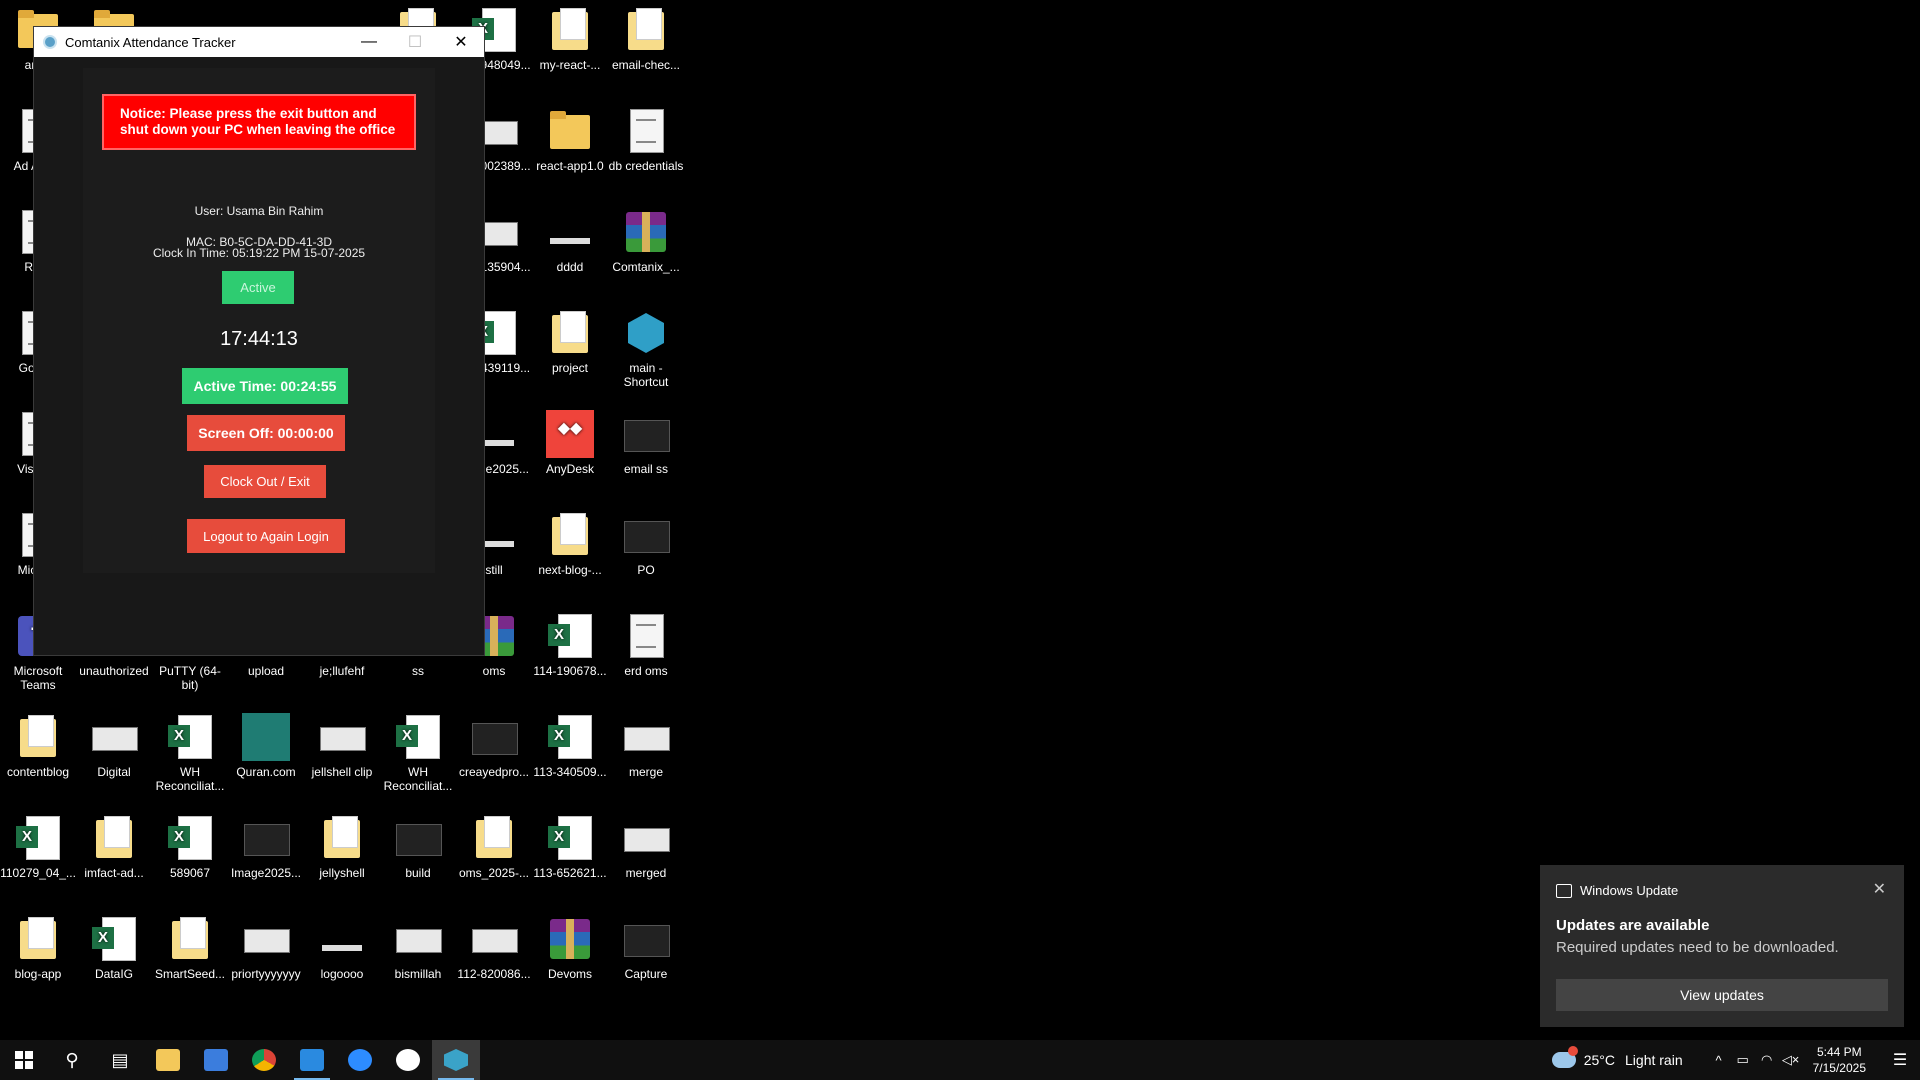 Image resolution: width=1920 pixels, height=1080 pixels. I want to click on minimize-button: —, so click(369, 42).